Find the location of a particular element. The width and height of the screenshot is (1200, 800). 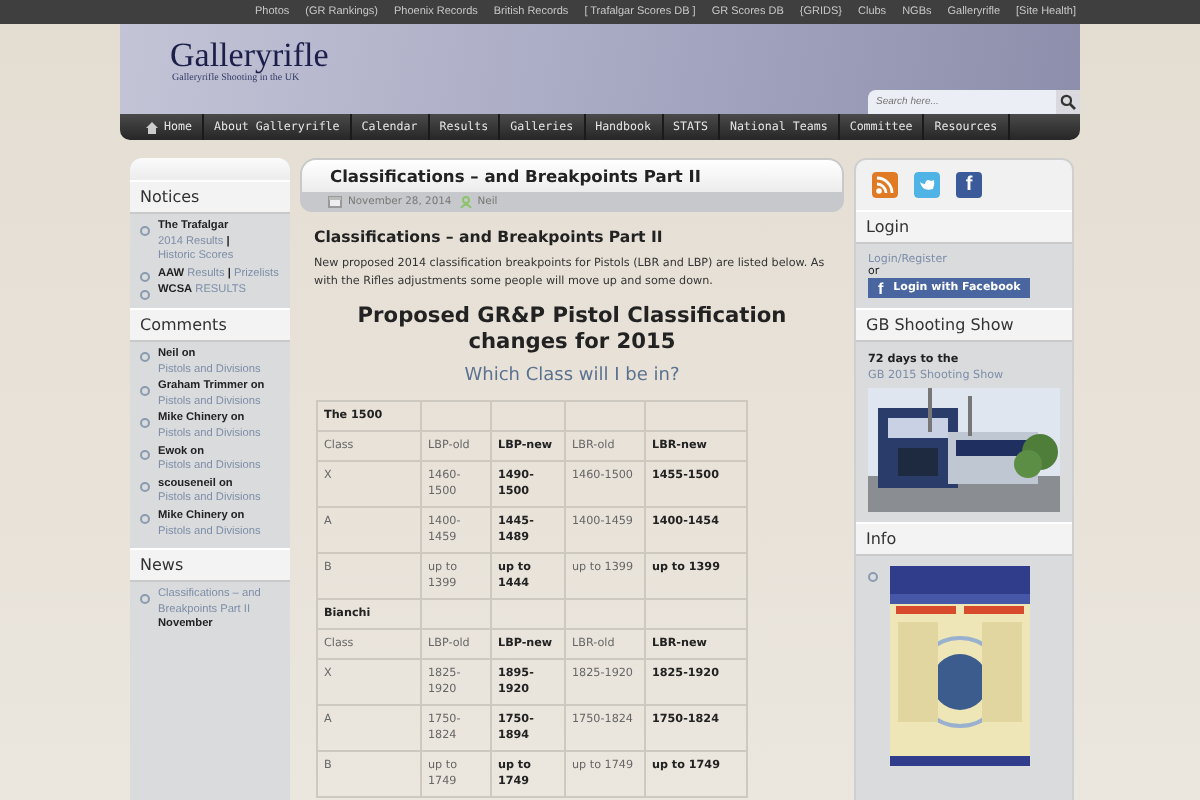

home-icon is located at coordinates (152, 127).